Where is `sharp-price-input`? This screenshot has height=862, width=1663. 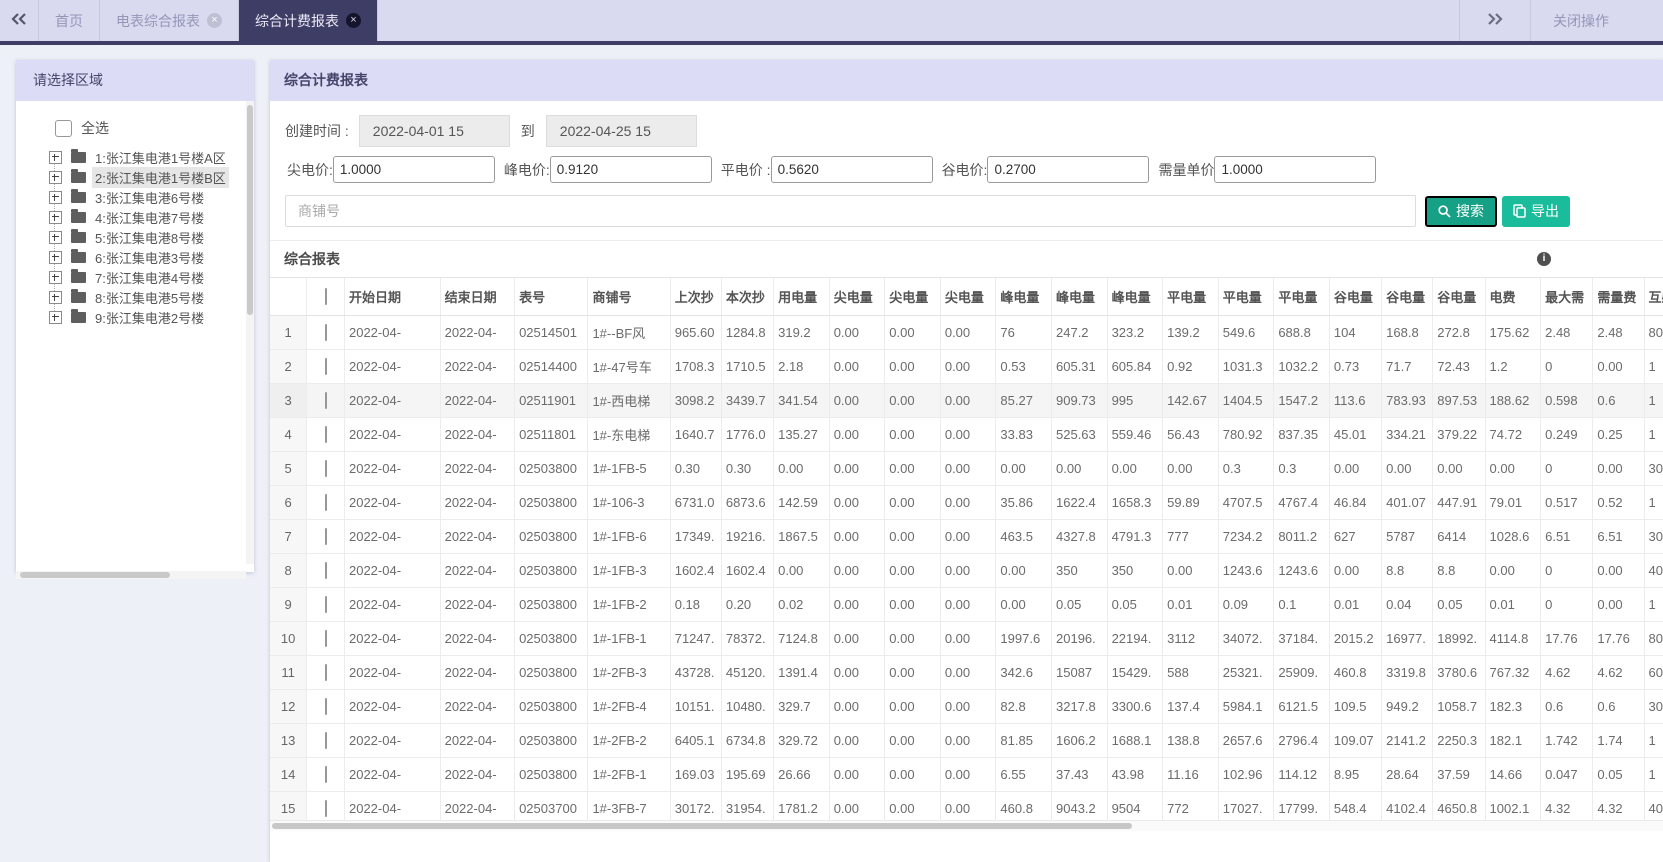 sharp-price-input is located at coordinates (413, 169).